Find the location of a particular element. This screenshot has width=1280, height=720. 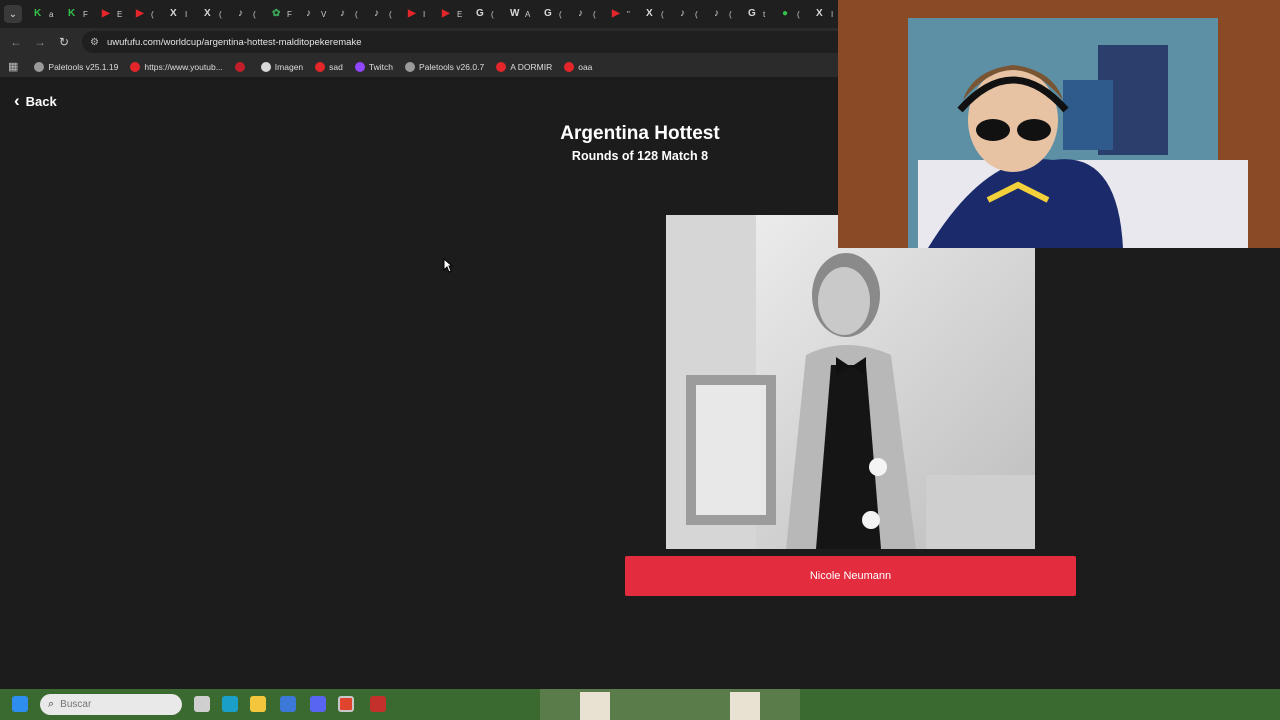

back-button: ‹ Back is located at coordinates (35, 101).